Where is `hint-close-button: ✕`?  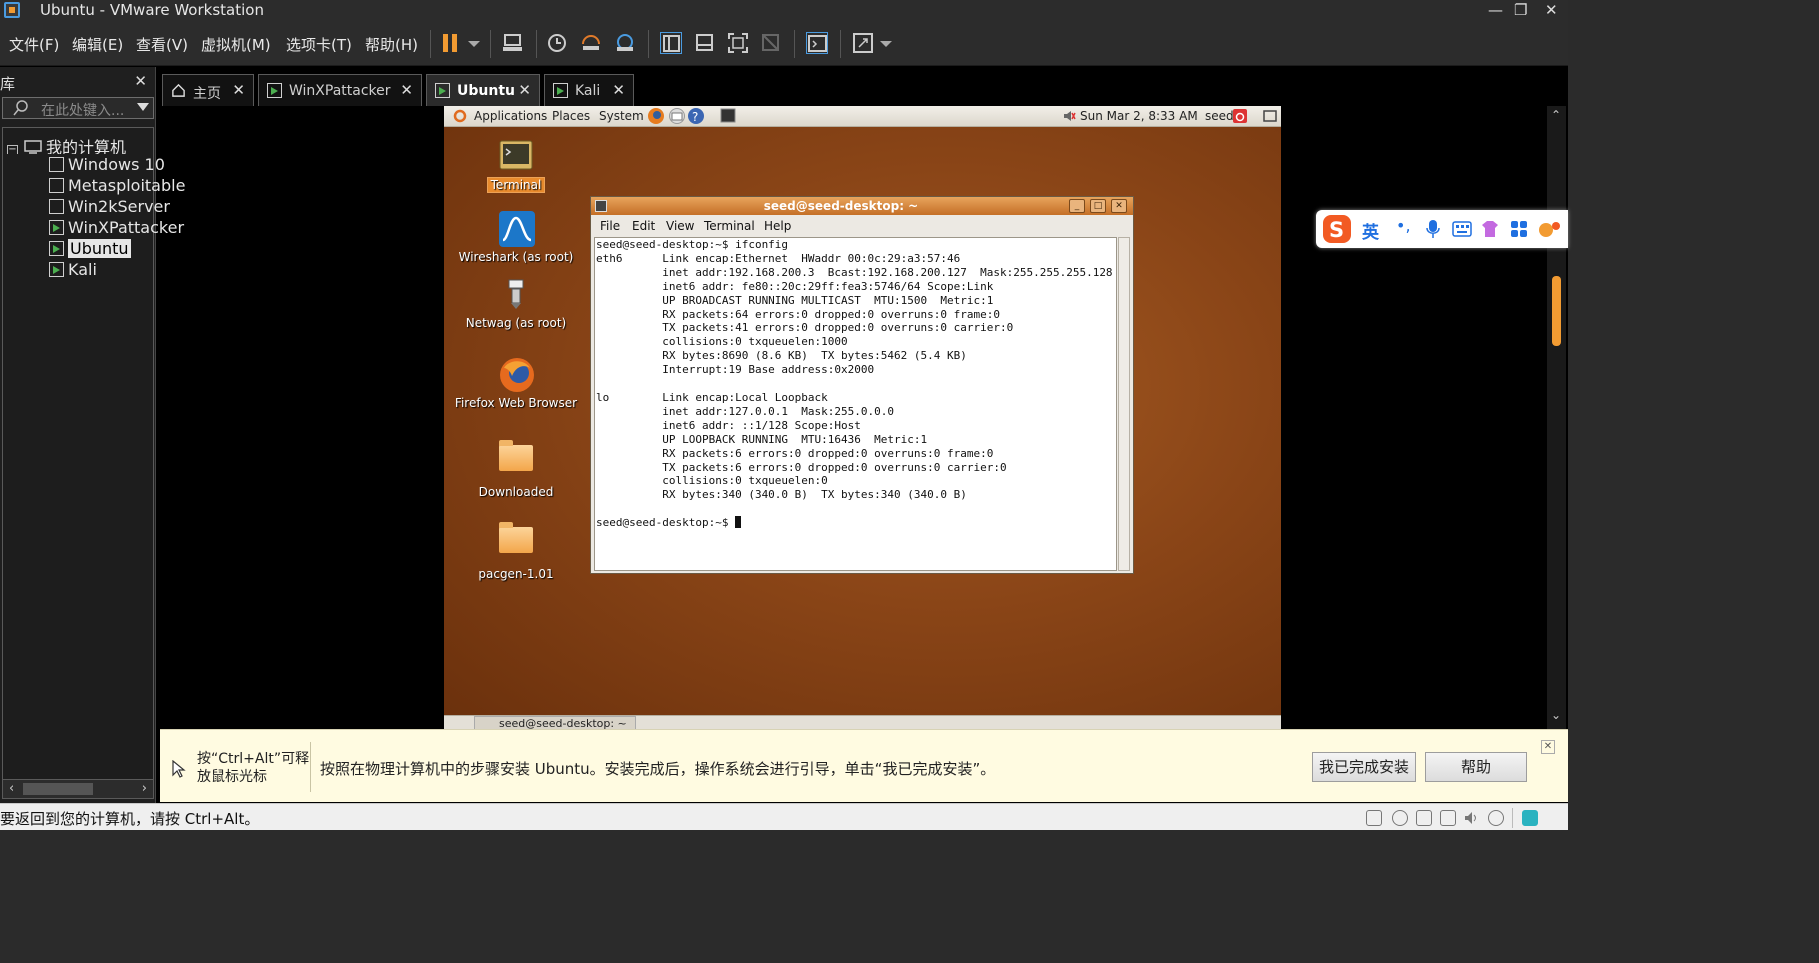
hint-close-button: ✕ is located at coordinates (1548, 747).